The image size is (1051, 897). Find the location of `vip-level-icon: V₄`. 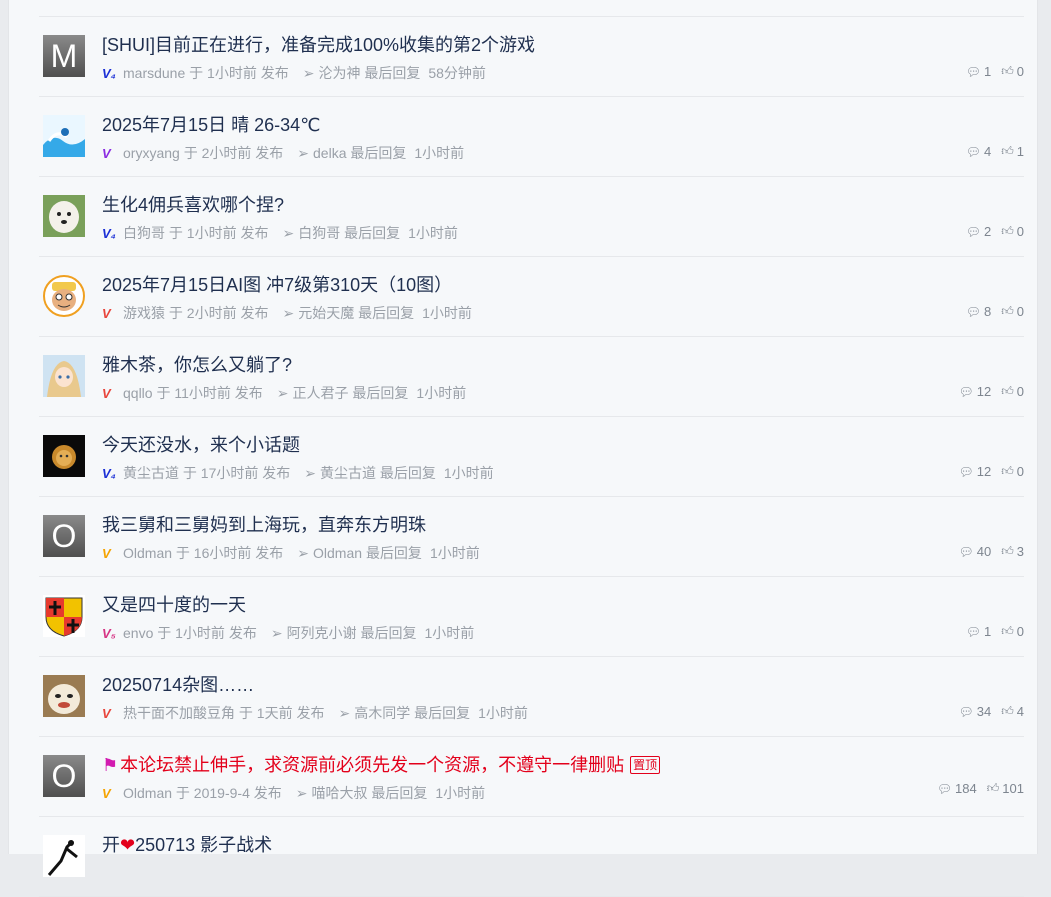

vip-level-icon: V₄ is located at coordinates (109, 73).